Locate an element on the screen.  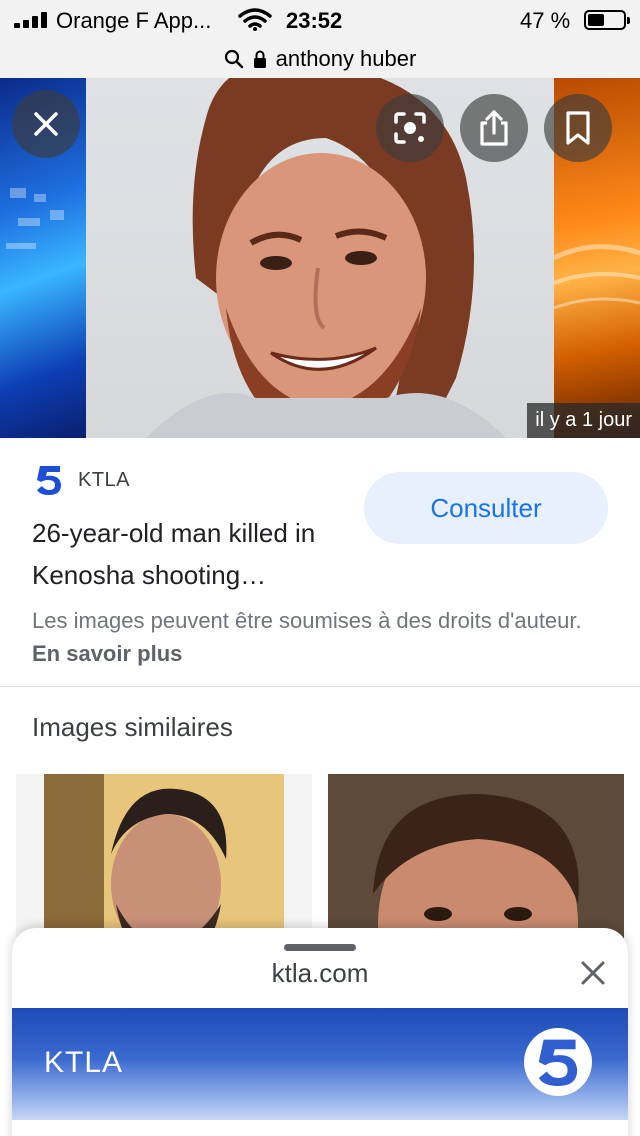
sheet-close-icon is located at coordinates (593, 973).